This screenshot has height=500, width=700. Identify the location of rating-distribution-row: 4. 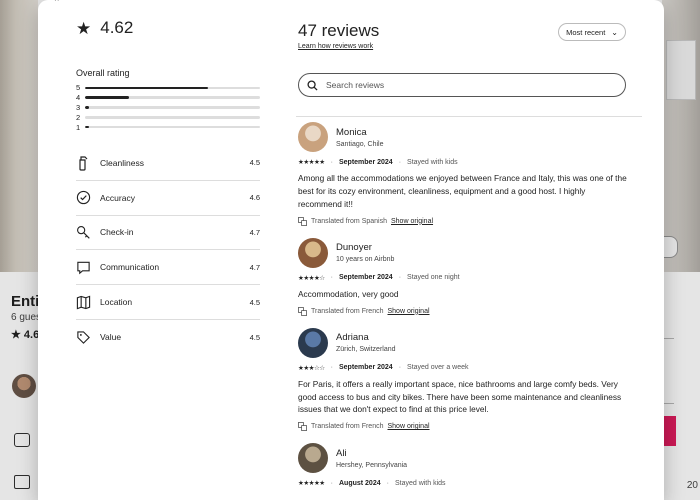
(168, 98).